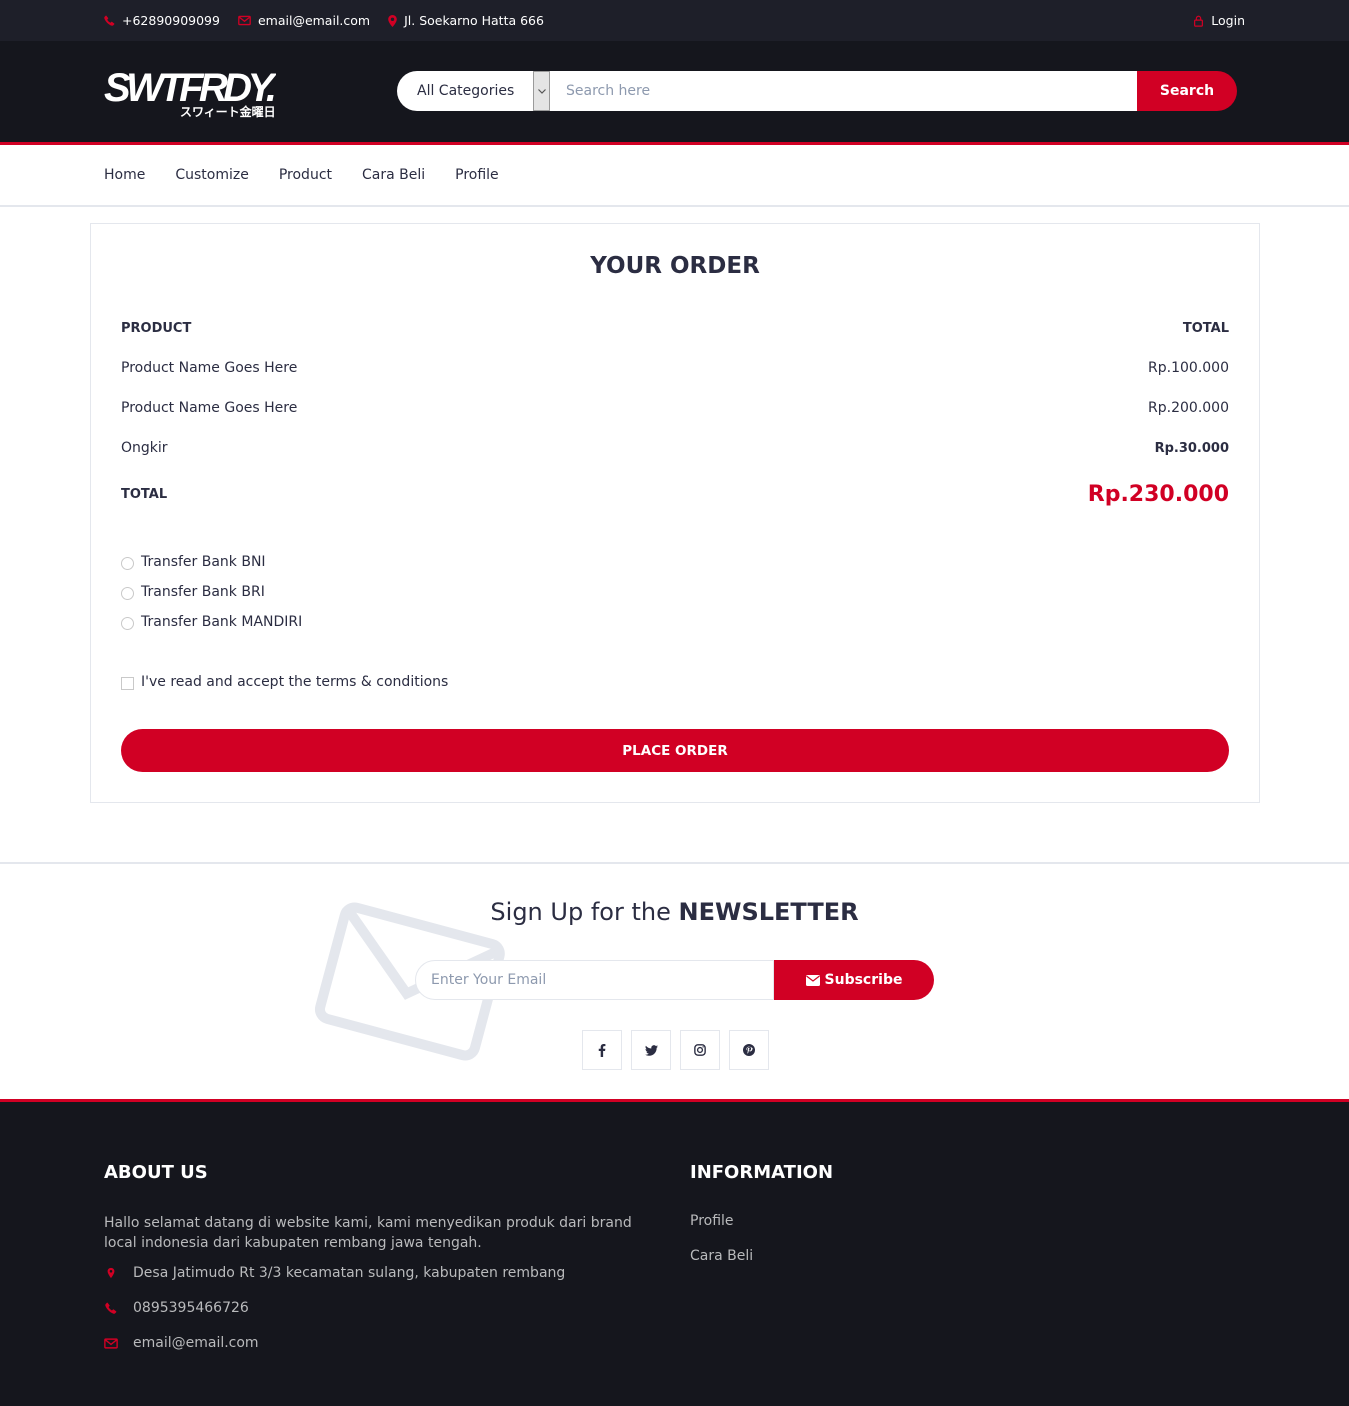 The width and height of the screenshot is (1349, 1406). I want to click on login-link: Login, so click(1219, 20).